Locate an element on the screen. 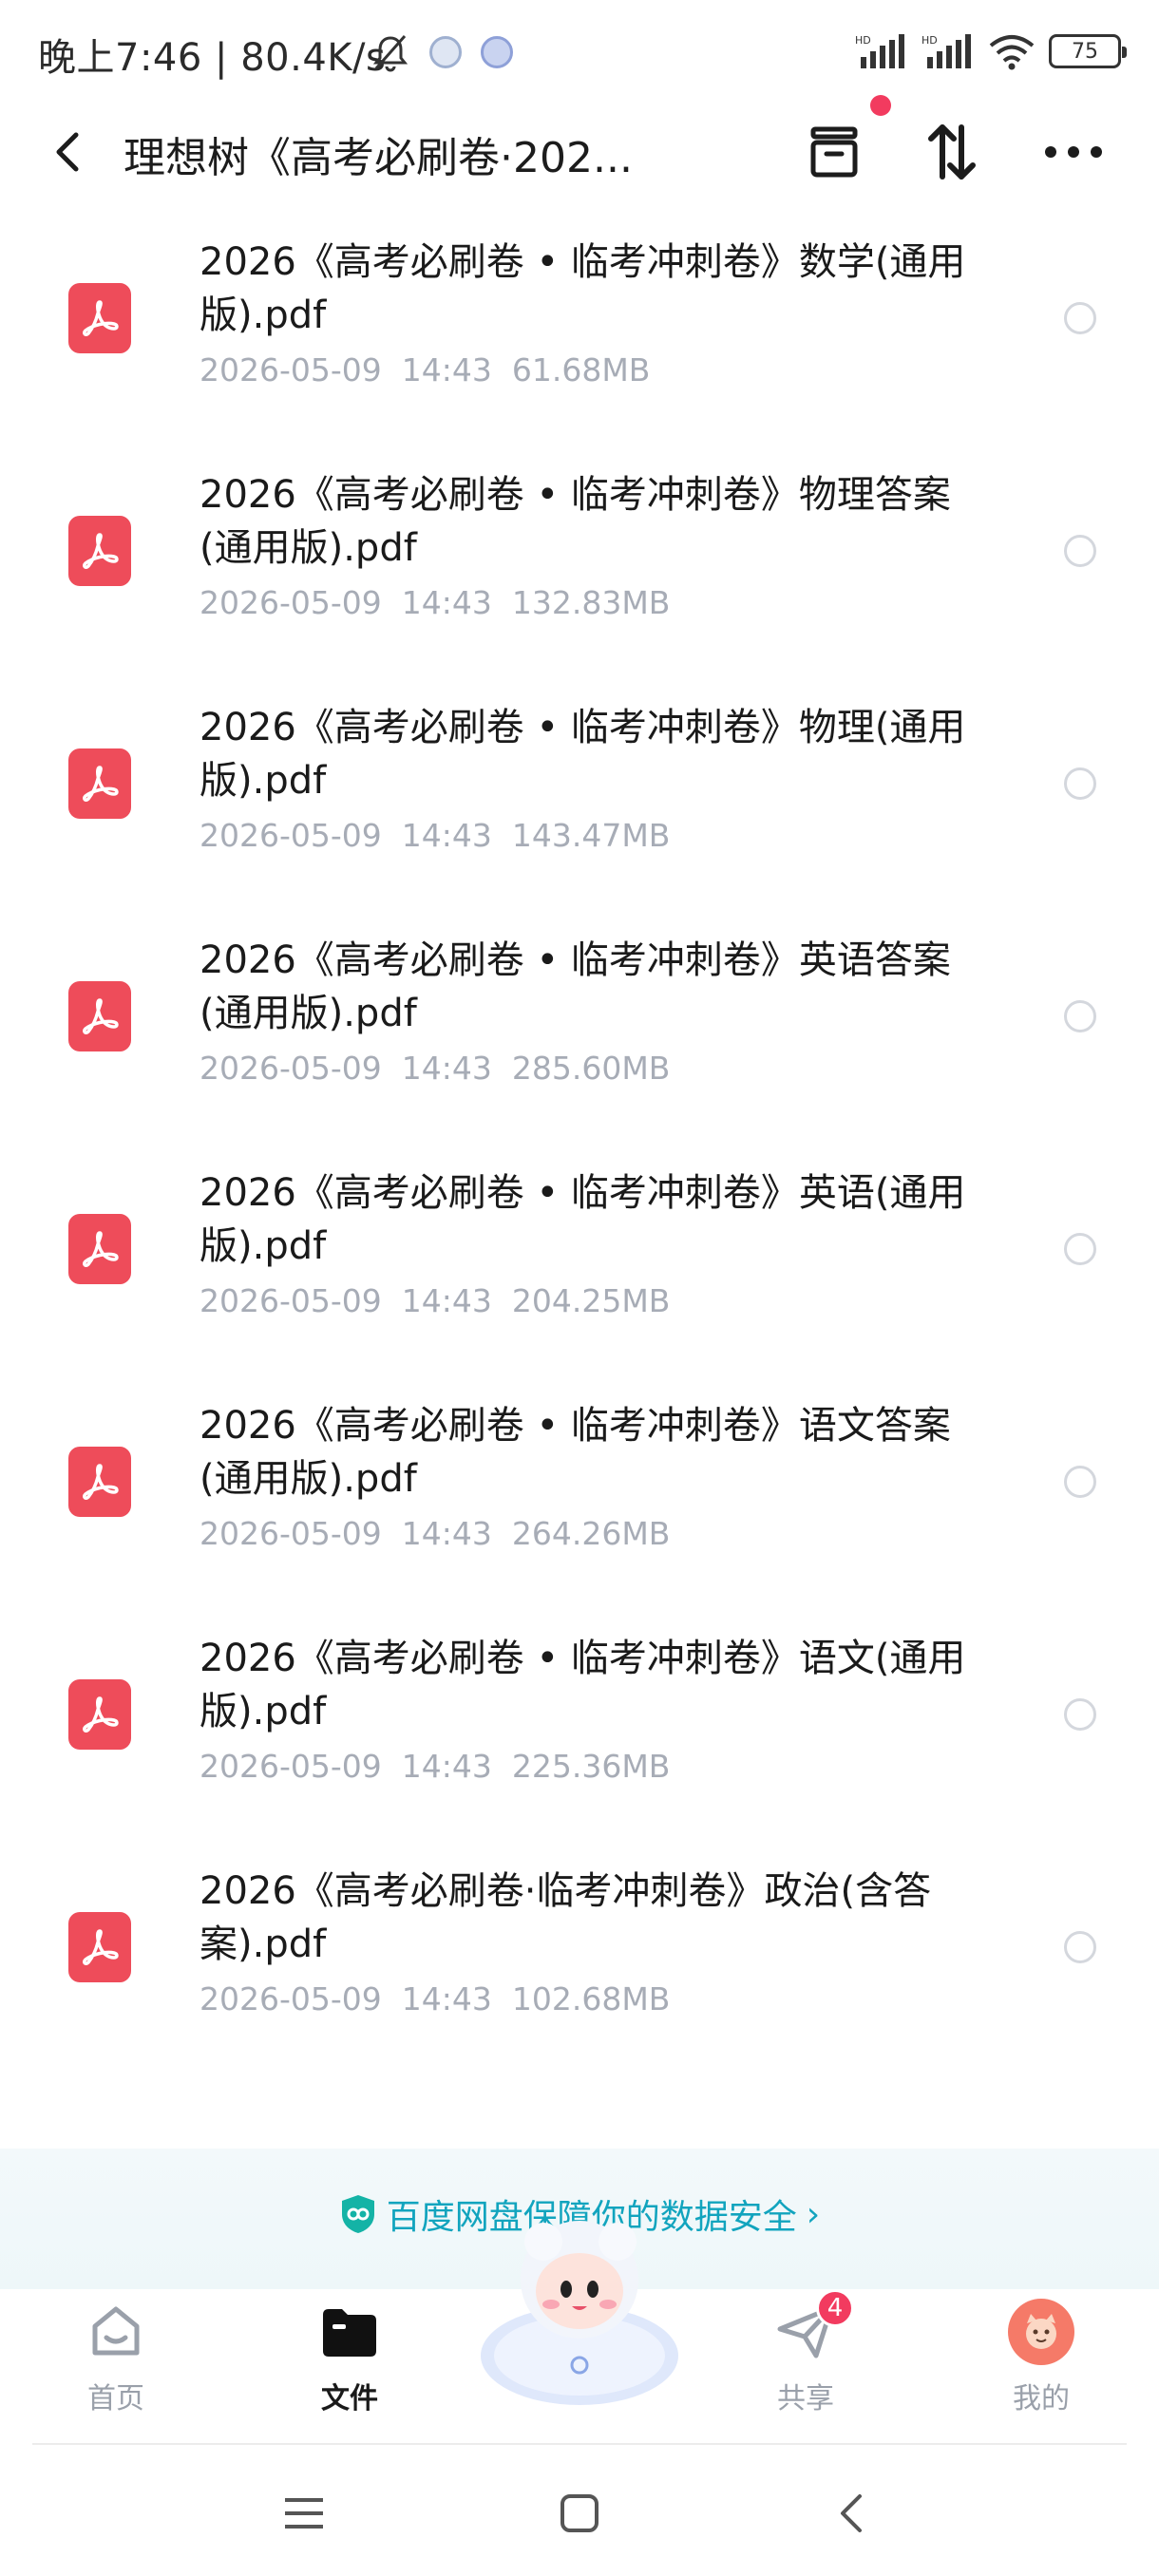  file-size: 204.25MB is located at coordinates (591, 1300).